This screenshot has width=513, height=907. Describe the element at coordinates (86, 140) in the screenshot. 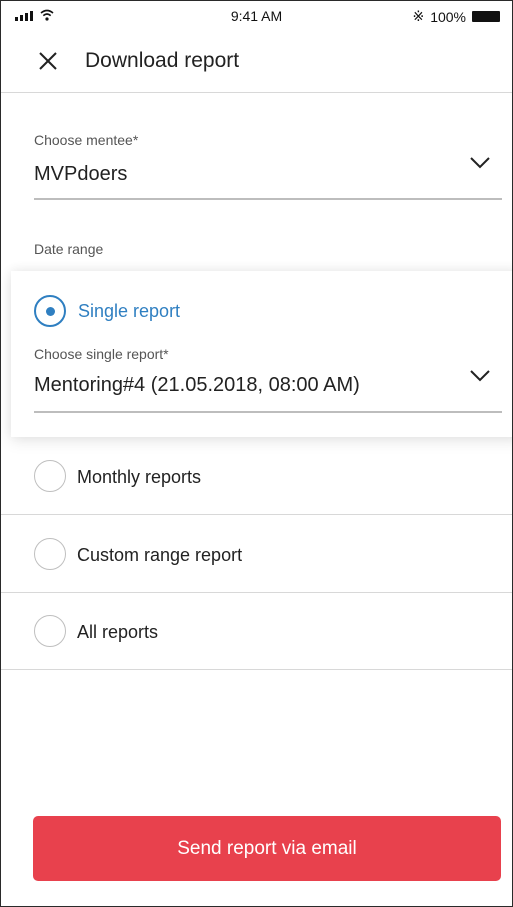

I see `mentee-label: Choose mentee*` at that location.